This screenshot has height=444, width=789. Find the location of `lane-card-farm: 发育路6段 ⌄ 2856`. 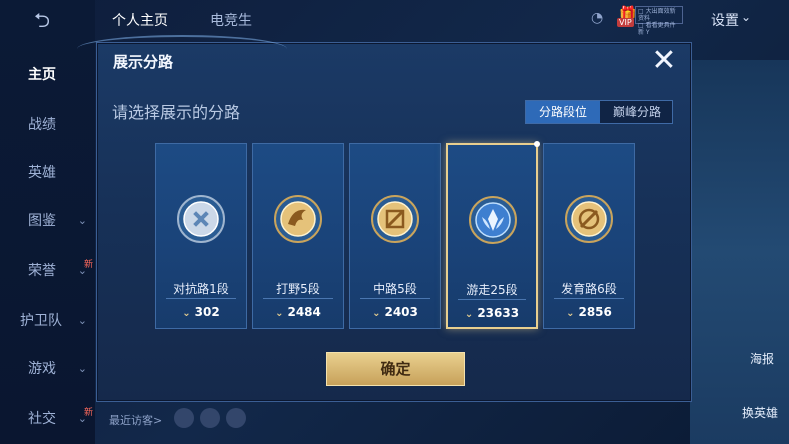

lane-card-farm: 发育路6段 ⌄ 2856 is located at coordinates (589, 236).